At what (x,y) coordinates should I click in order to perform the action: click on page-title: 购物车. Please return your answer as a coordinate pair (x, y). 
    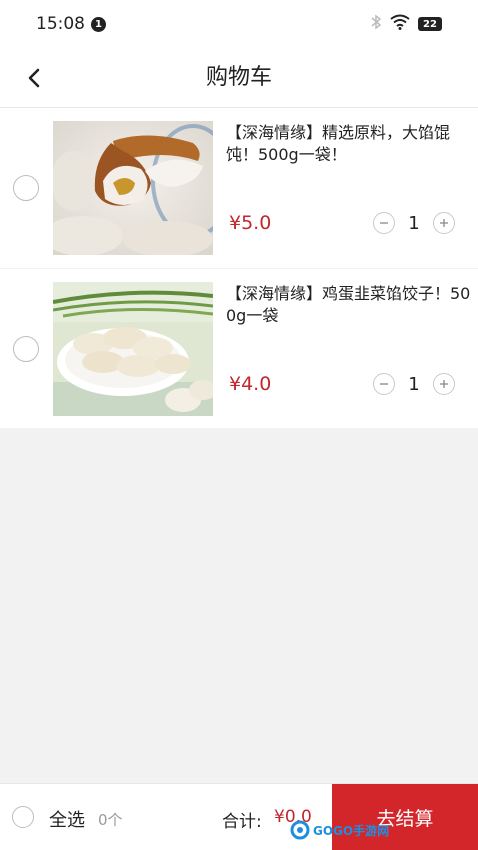
    Looking at the image, I should click on (238, 77).